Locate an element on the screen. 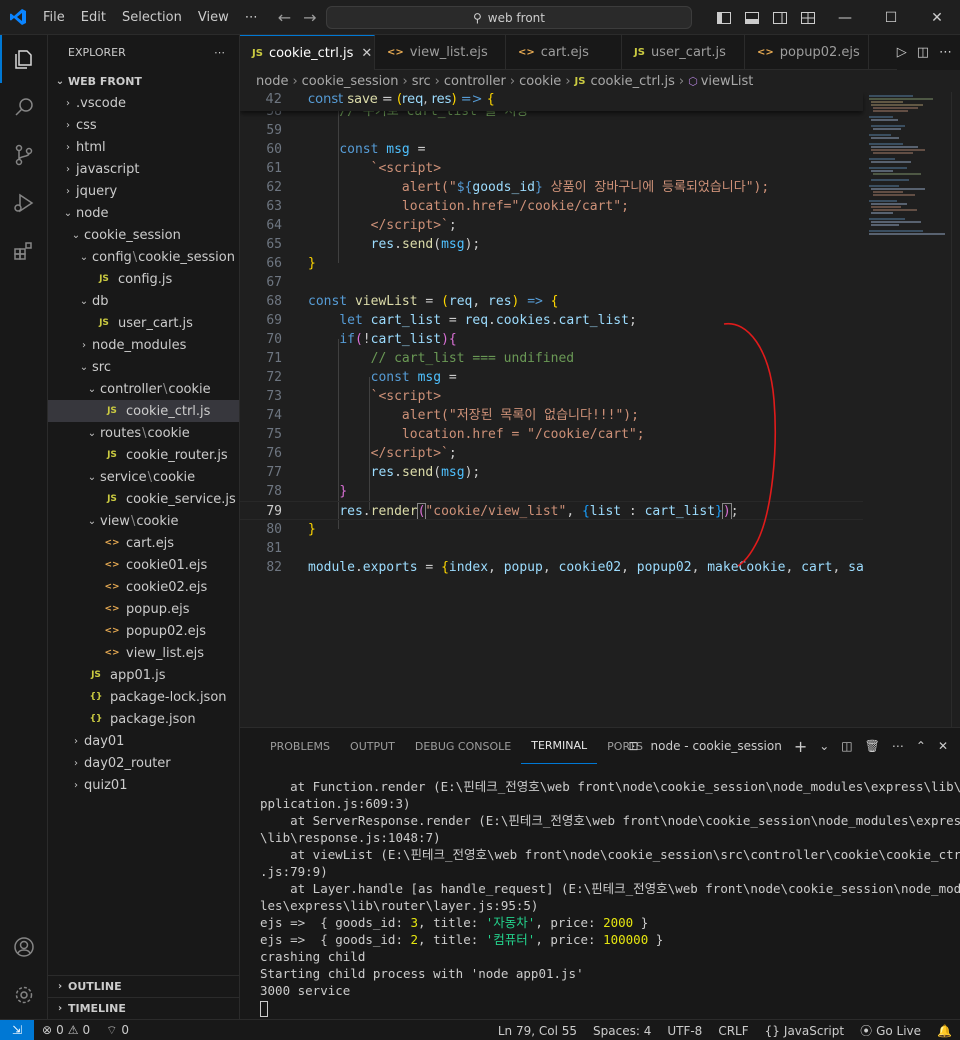 This screenshot has width=960, height=1040. tree-folder: › day01 is located at coordinates (143, 741).